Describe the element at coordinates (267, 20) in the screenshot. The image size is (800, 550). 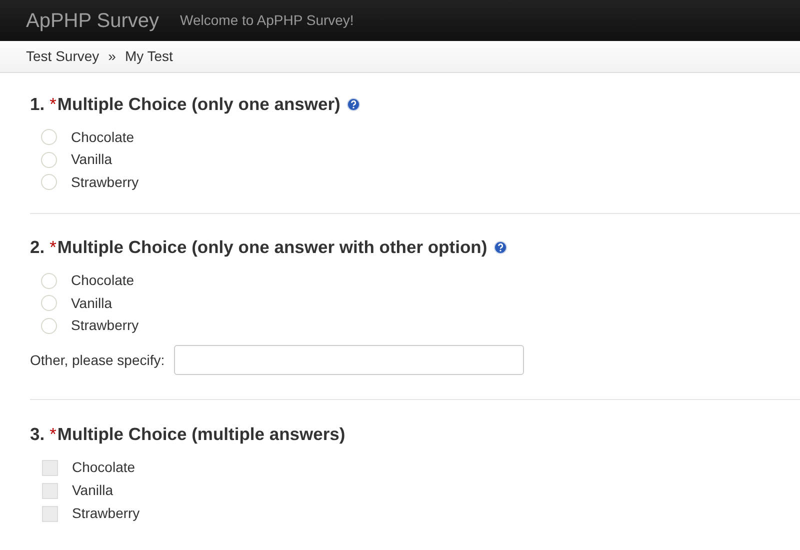
I see `welcome-text: Welcome to ApPHP Survey!` at that location.